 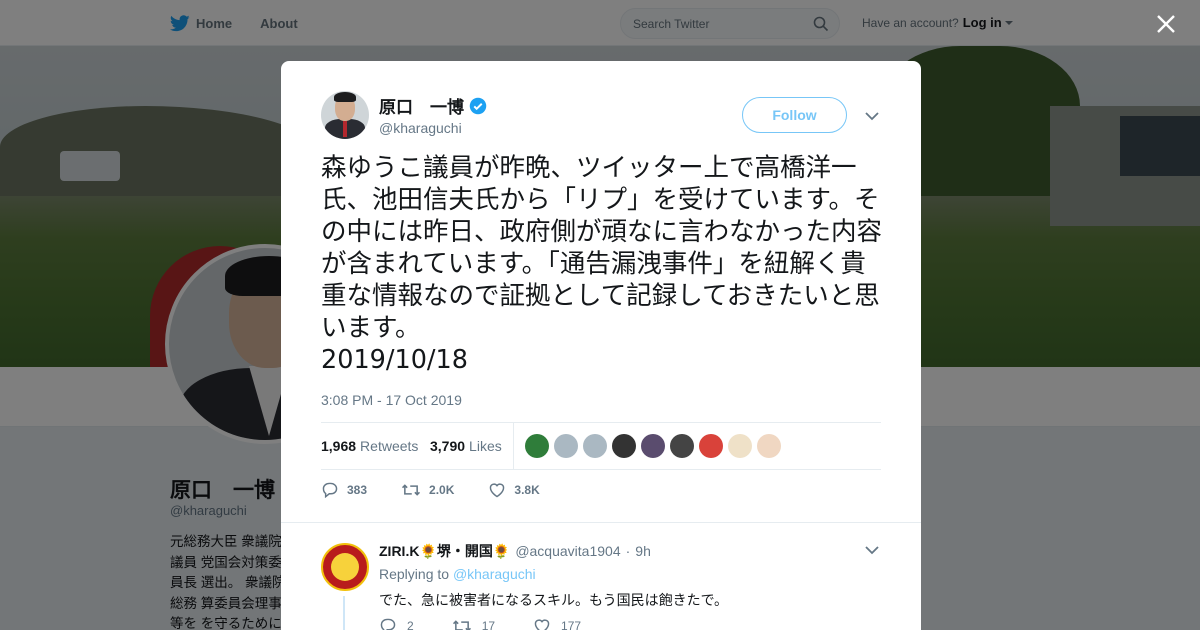 I want to click on author-name: 原口 一博, so click(x=433, y=105).